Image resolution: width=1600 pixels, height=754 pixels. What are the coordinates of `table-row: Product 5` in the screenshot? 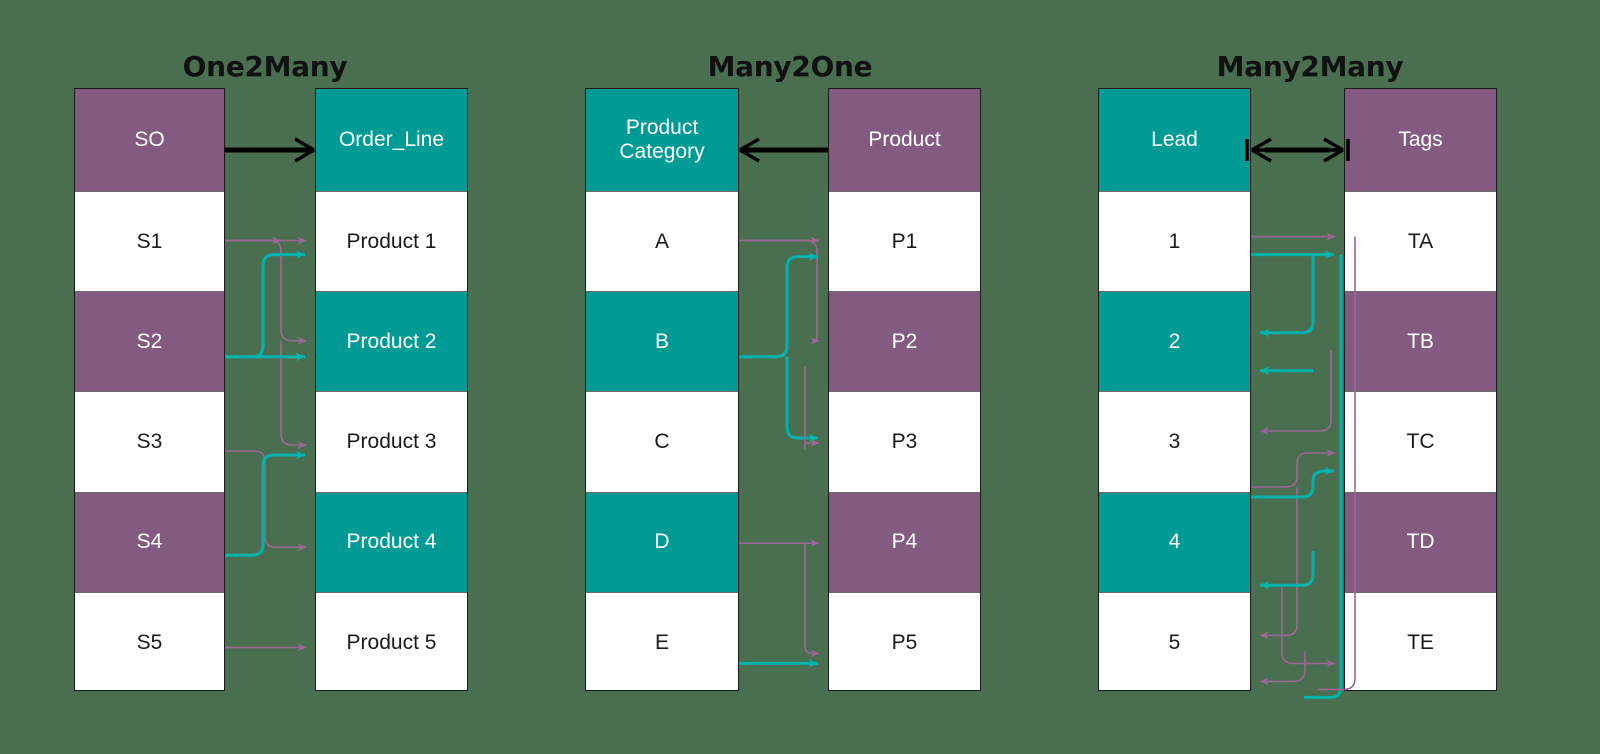 It's located at (391, 640).